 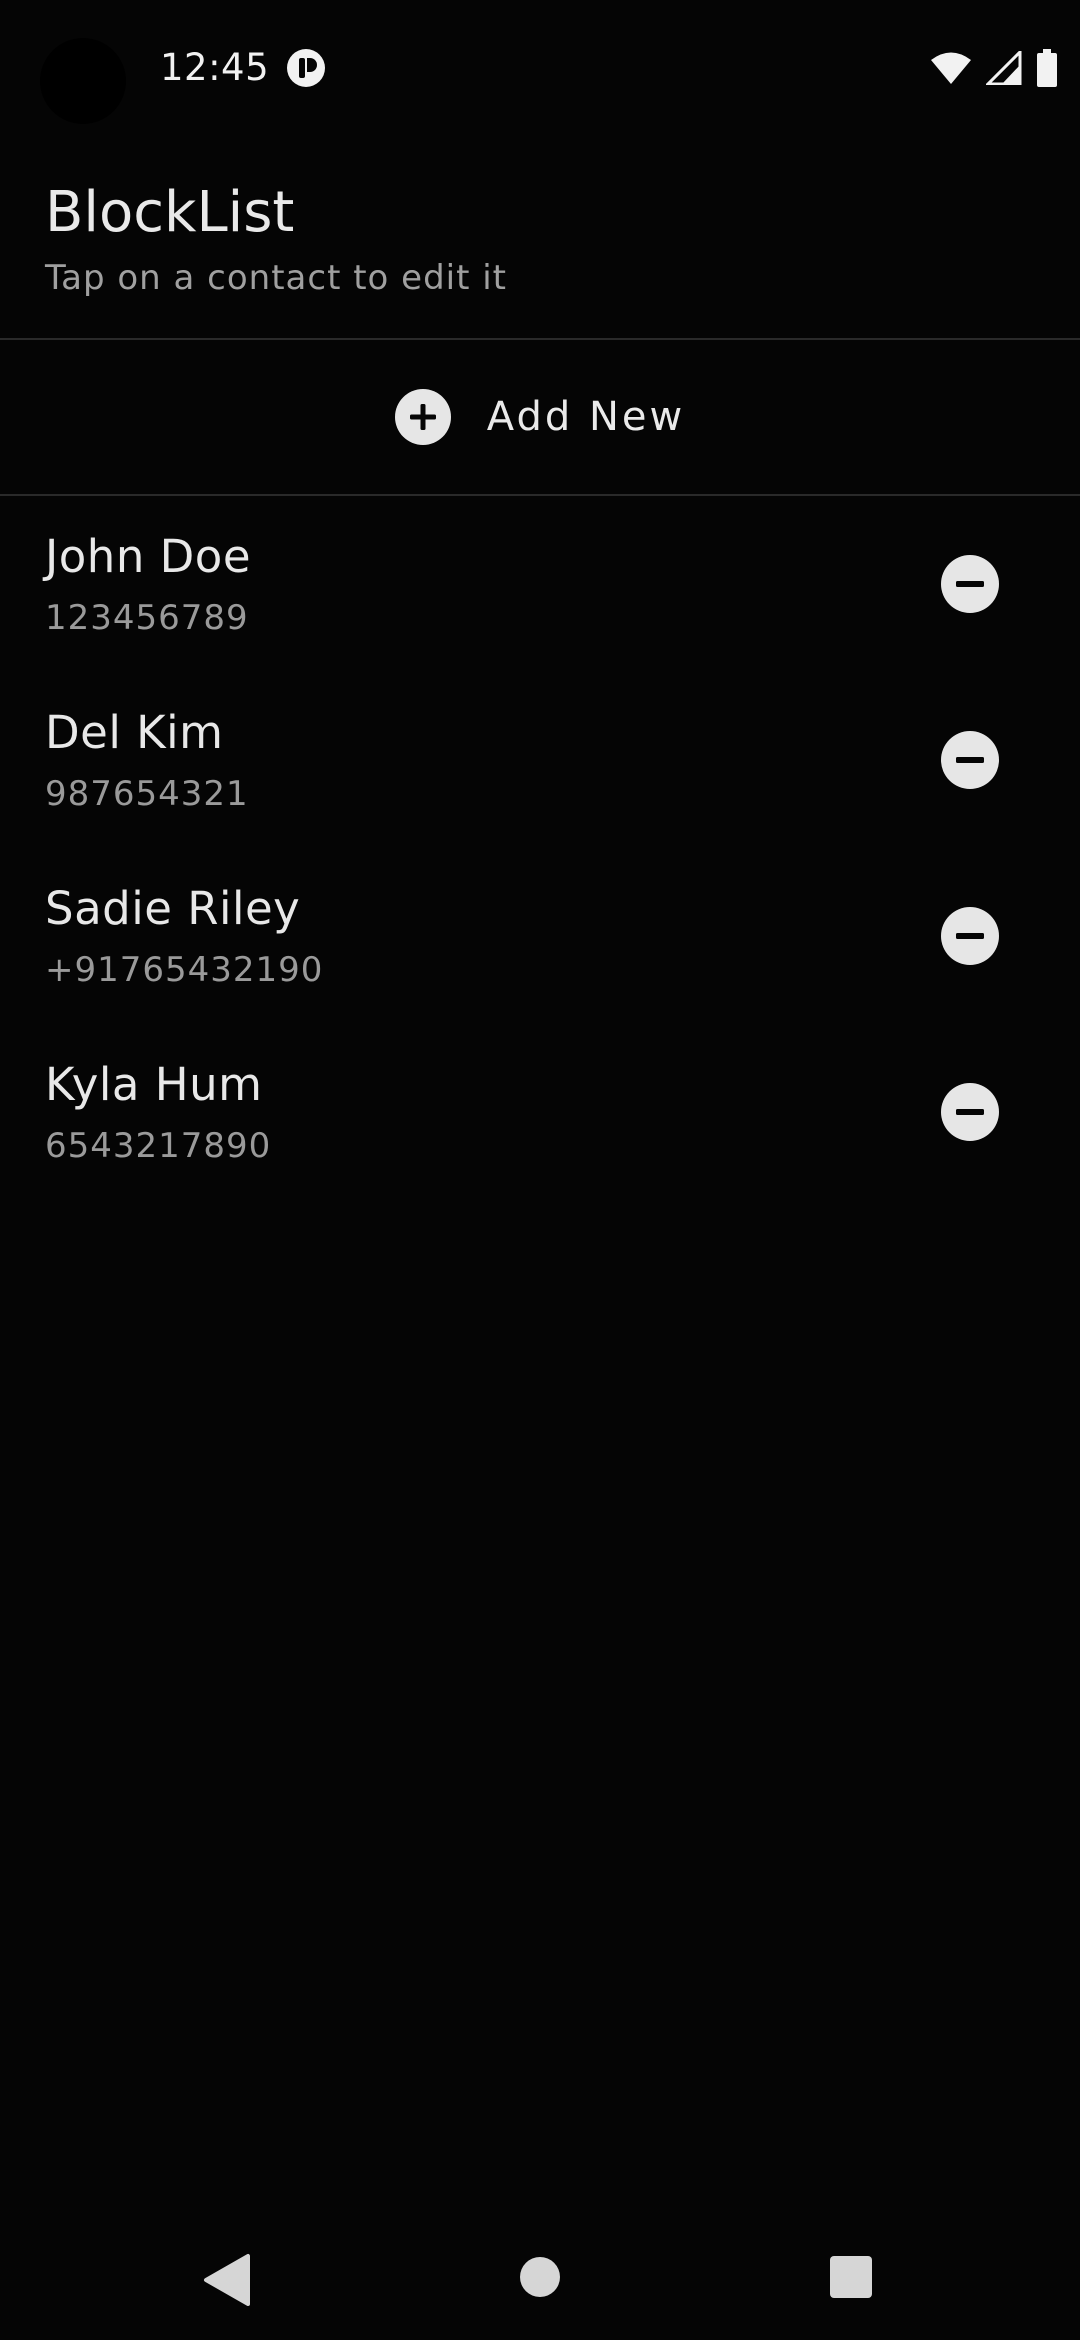 What do you see at coordinates (1047, 68) in the screenshot?
I see `battery-icon` at bounding box center [1047, 68].